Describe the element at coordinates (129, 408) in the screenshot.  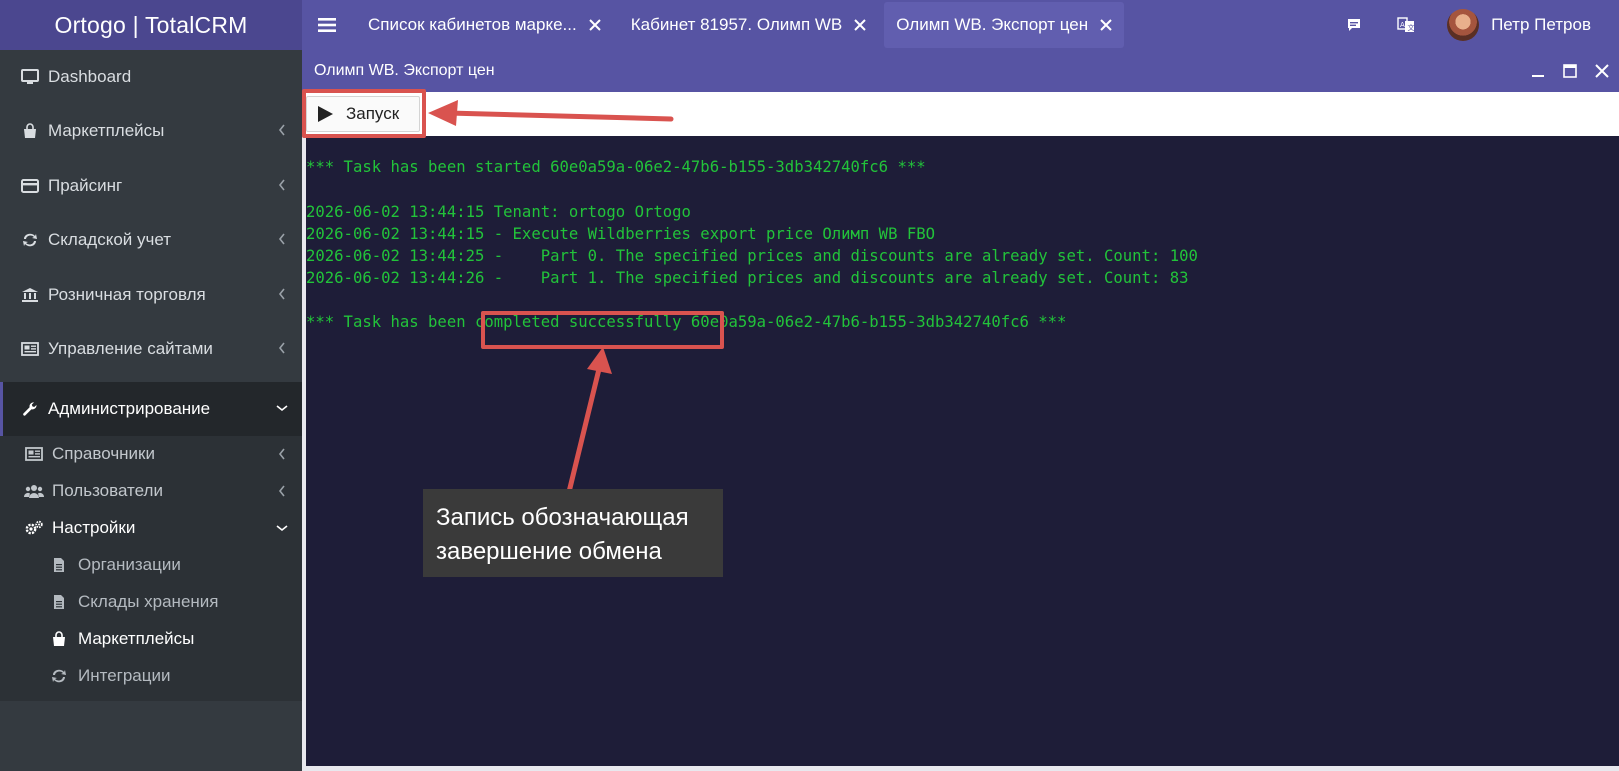
I see `sidebar-item-label: Администрирование` at that location.